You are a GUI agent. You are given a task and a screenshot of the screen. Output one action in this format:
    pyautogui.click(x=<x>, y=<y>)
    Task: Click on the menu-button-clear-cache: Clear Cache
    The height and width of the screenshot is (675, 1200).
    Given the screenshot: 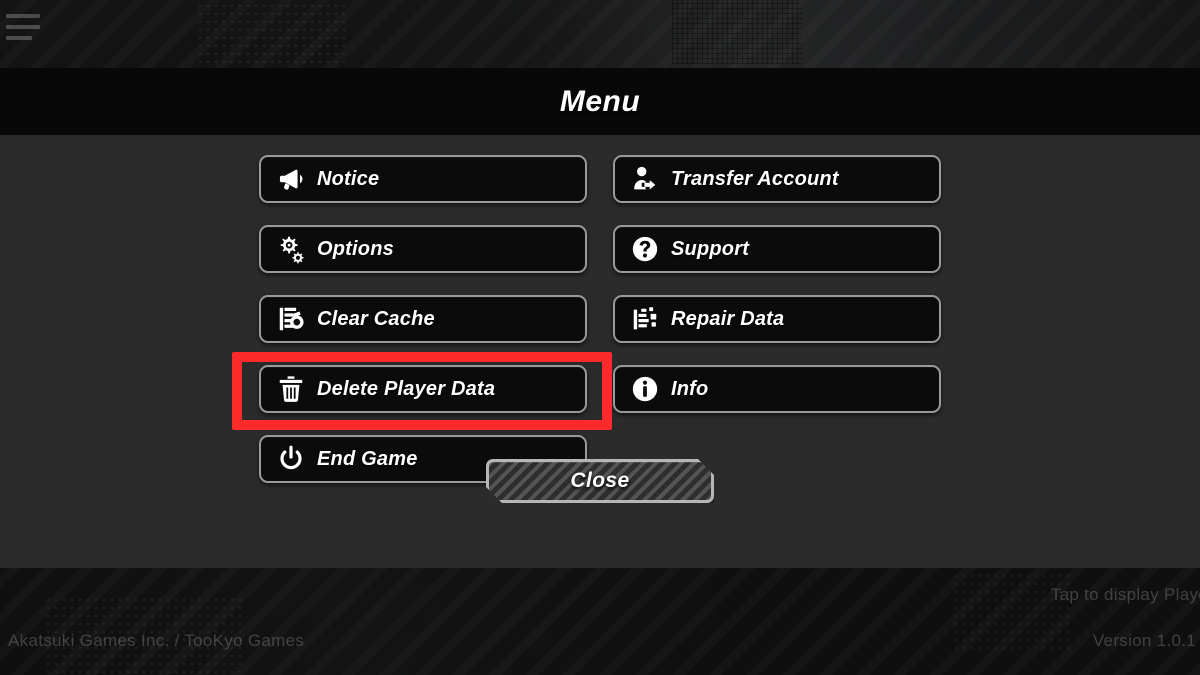 What is the action you would take?
    pyautogui.click(x=423, y=319)
    